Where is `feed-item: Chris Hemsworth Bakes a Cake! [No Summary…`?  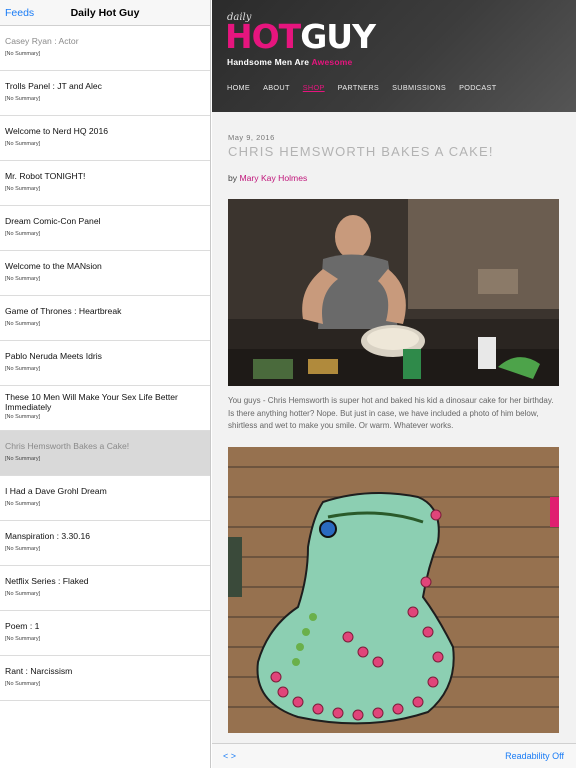
feed-item: Chris Hemsworth Bakes a Cake! [No Summary… is located at coordinates (105, 453).